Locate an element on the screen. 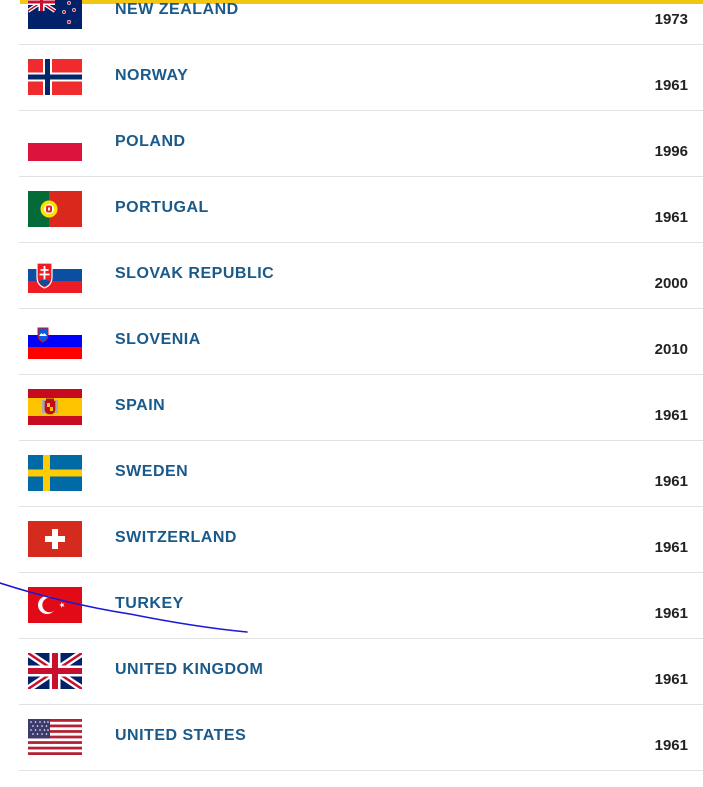  table-row: NEW ZEALAND 1973 is located at coordinates (361, 22).